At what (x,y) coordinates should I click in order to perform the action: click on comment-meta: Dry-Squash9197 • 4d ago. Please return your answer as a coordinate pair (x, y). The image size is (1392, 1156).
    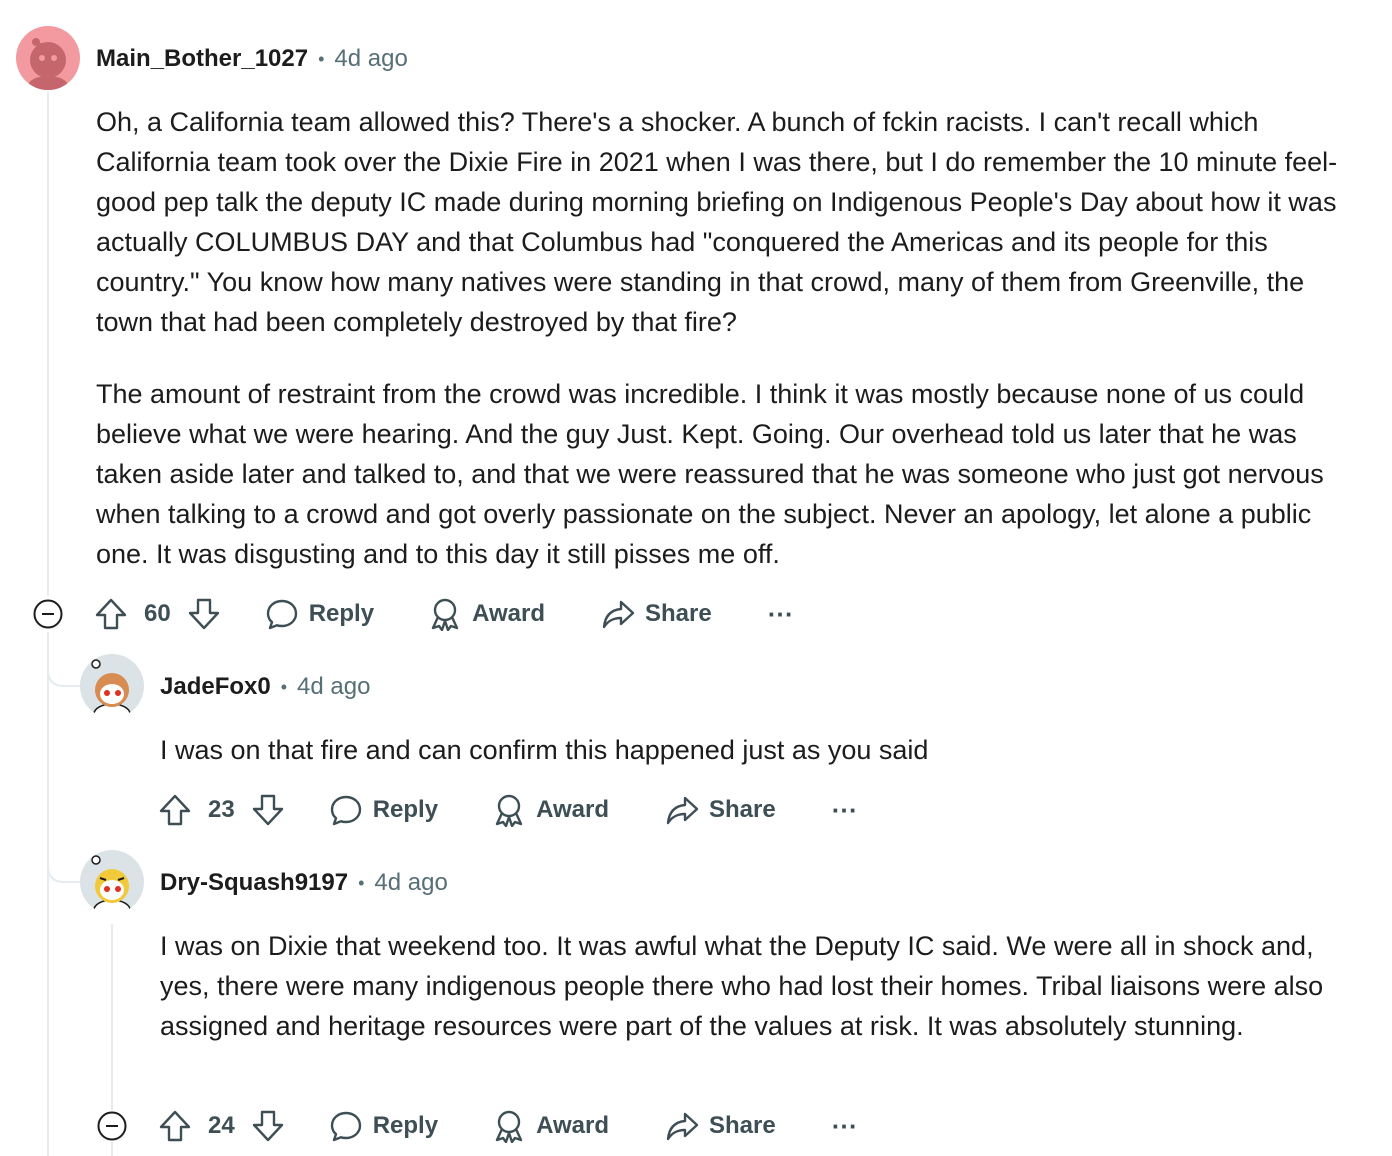
    Looking at the image, I should click on (304, 883).